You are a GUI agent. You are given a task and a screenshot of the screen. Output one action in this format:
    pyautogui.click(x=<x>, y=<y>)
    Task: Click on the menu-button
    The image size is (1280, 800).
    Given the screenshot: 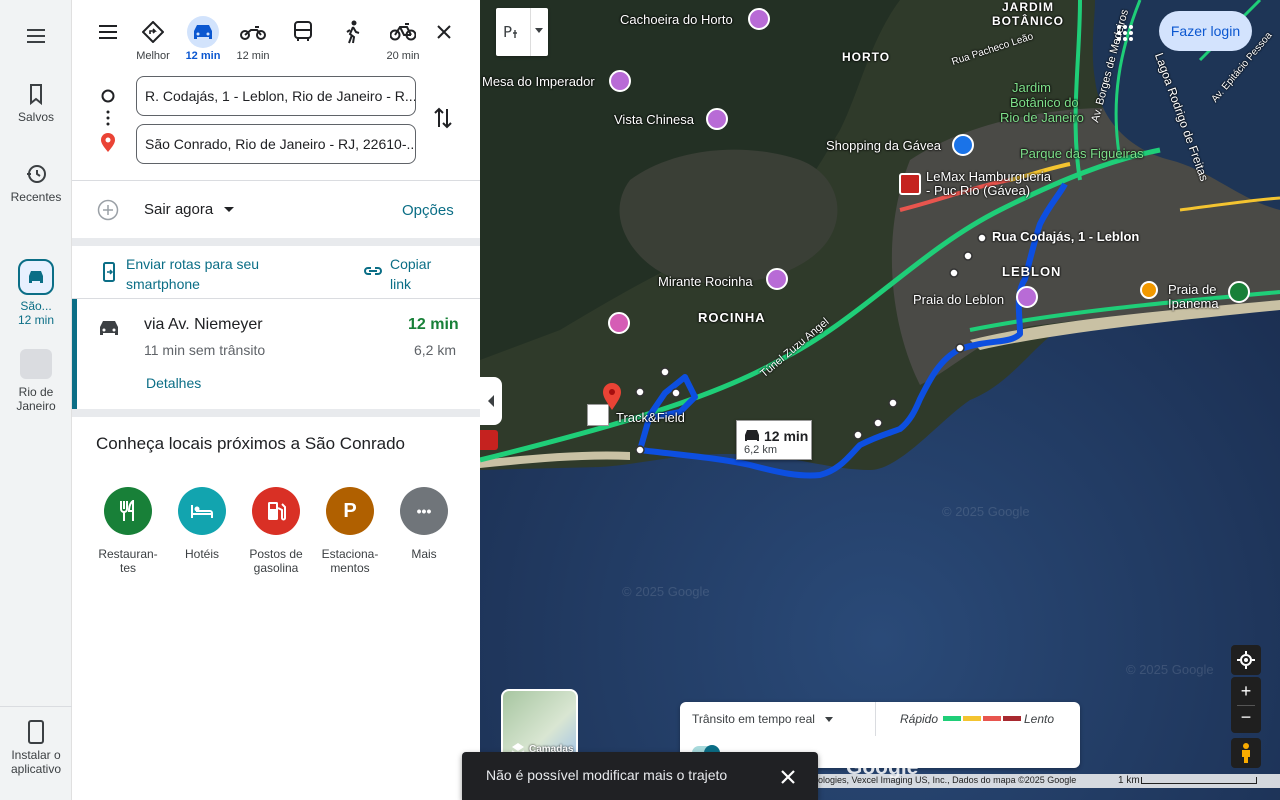 What is the action you would take?
    pyautogui.click(x=36, y=38)
    